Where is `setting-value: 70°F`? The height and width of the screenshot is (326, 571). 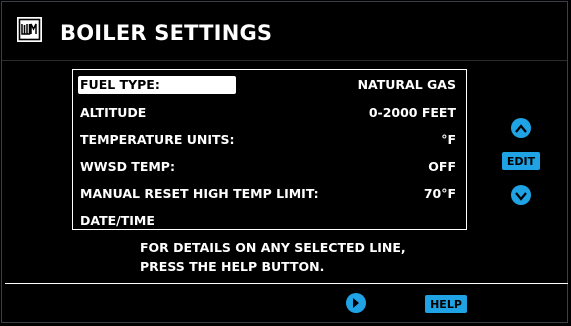 setting-value: 70°F is located at coordinates (439, 193).